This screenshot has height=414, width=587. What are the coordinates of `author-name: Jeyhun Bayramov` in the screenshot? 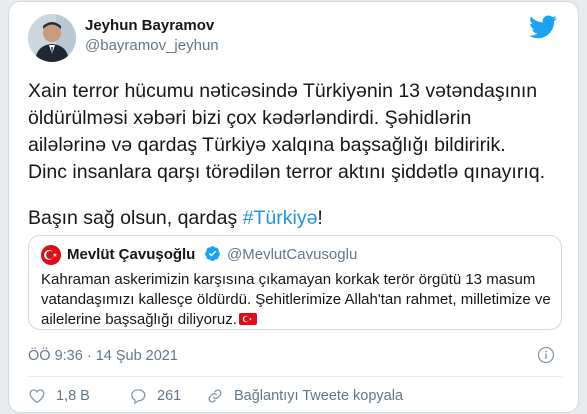 It's located at (149, 25).